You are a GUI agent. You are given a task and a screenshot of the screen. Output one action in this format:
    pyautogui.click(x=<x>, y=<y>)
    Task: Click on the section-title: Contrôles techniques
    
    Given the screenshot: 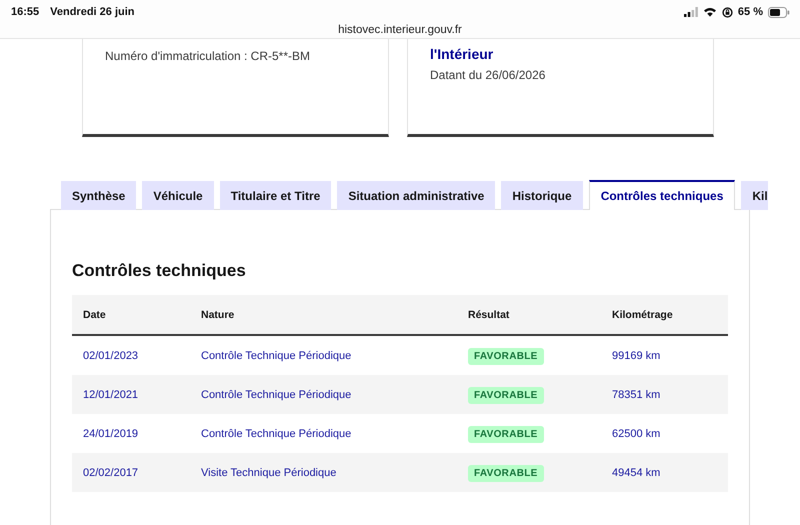 What is the action you would take?
    pyautogui.click(x=159, y=271)
    